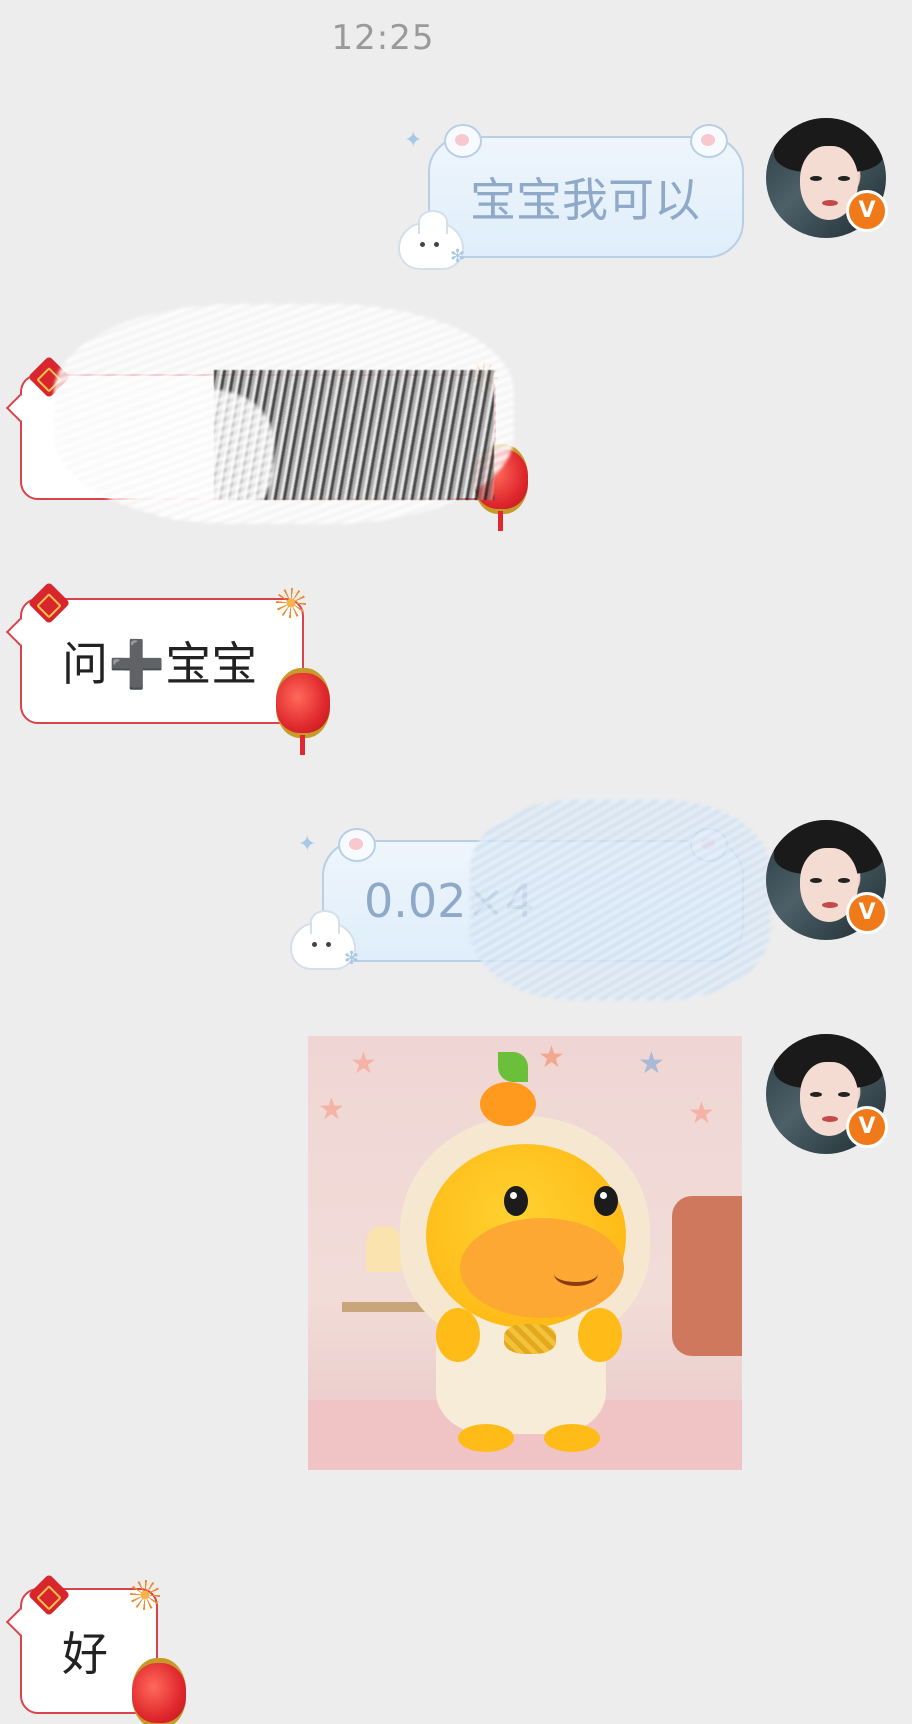 The image size is (912, 1724). I want to click on message-bubble: 宝宝我可以, so click(586, 191).